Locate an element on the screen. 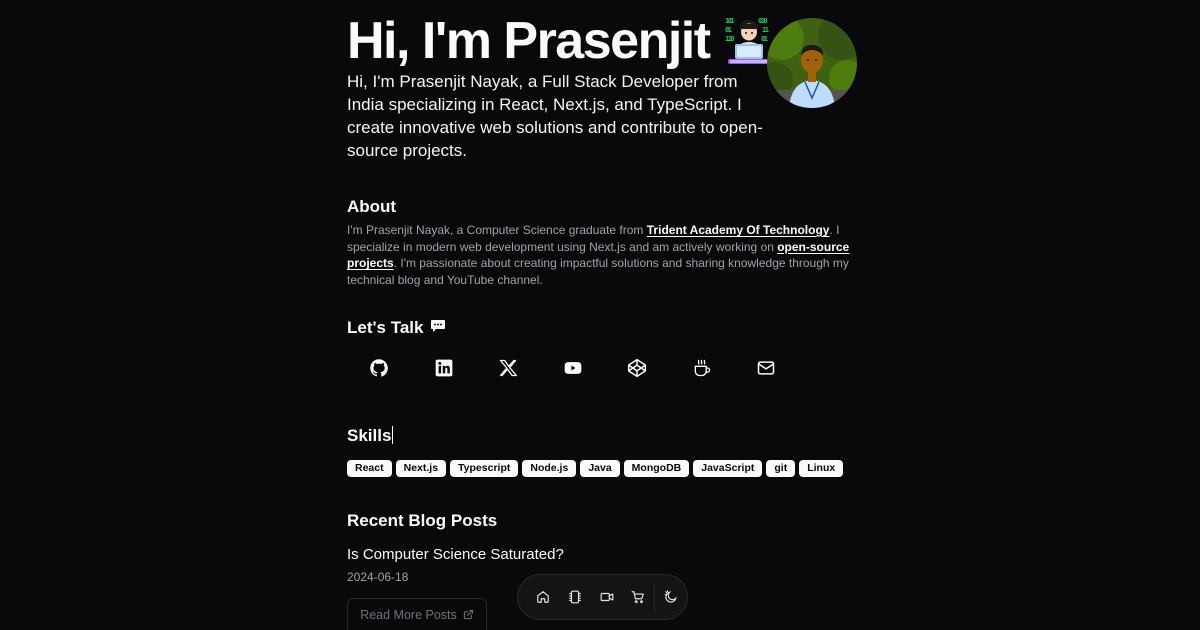 This screenshot has width=1200, height=630. skill-badge: Next.js is located at coordinates (421, 468).